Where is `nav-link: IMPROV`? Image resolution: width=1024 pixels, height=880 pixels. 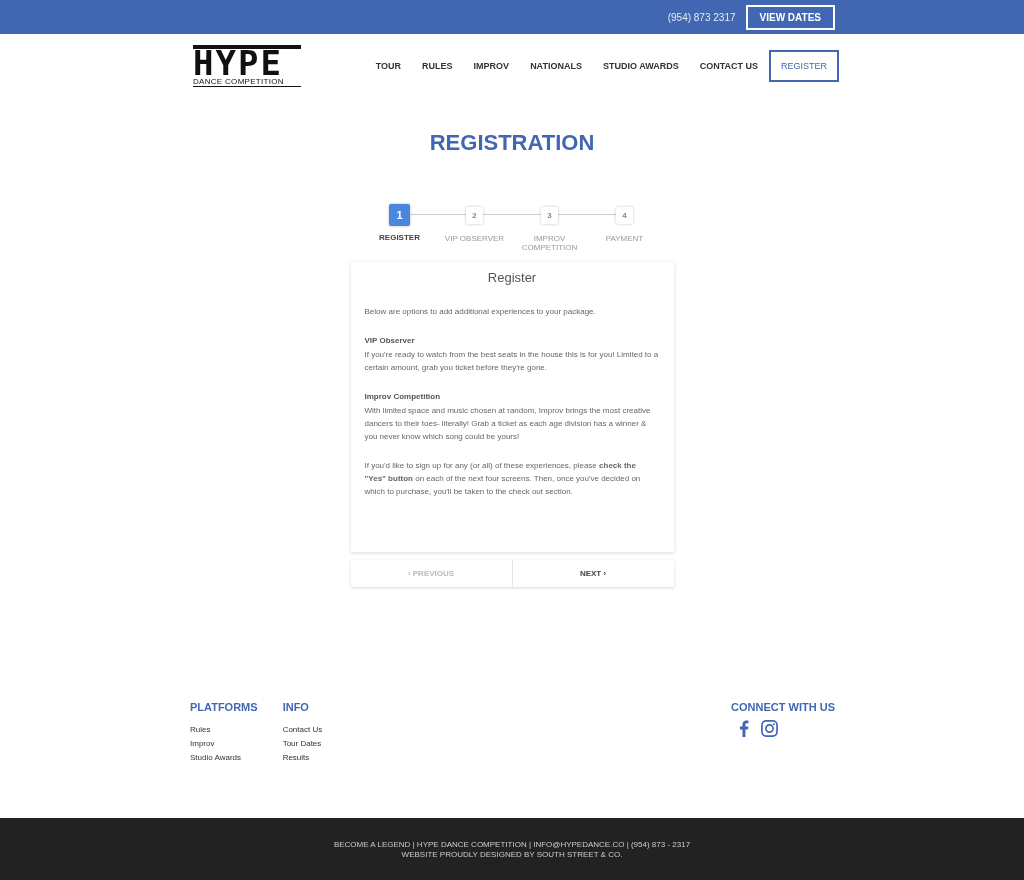 nav-link: IMPROV is located at coordinates (491, 66).